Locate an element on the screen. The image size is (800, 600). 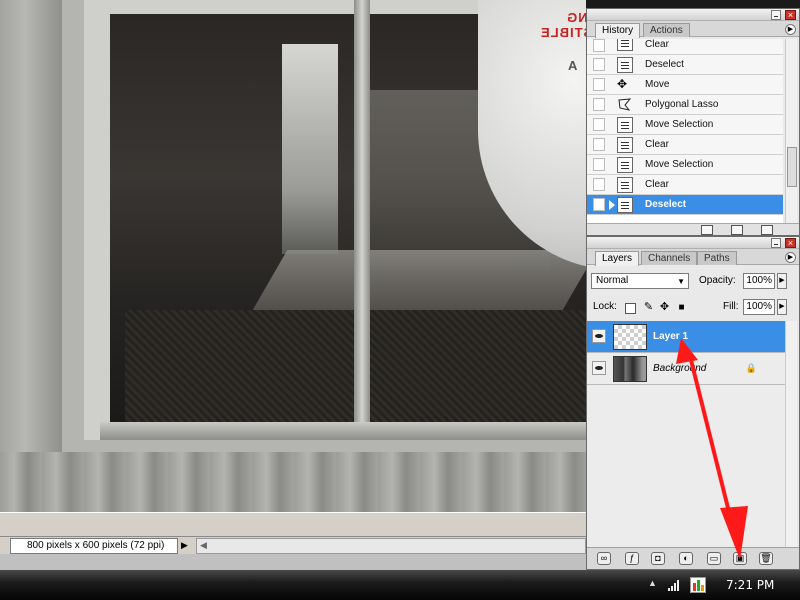
layers-tabs: Layers Channels Paths ▶ is located at coordinates (693, 257).